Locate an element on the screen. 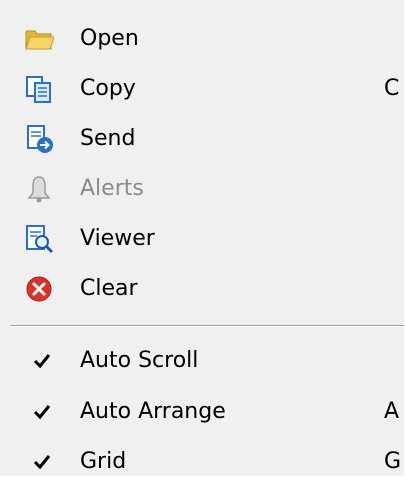 Image resolution: width=406 pixels, height=487 pixels. menu-item-label: Send is located at coordinates (108, 138).